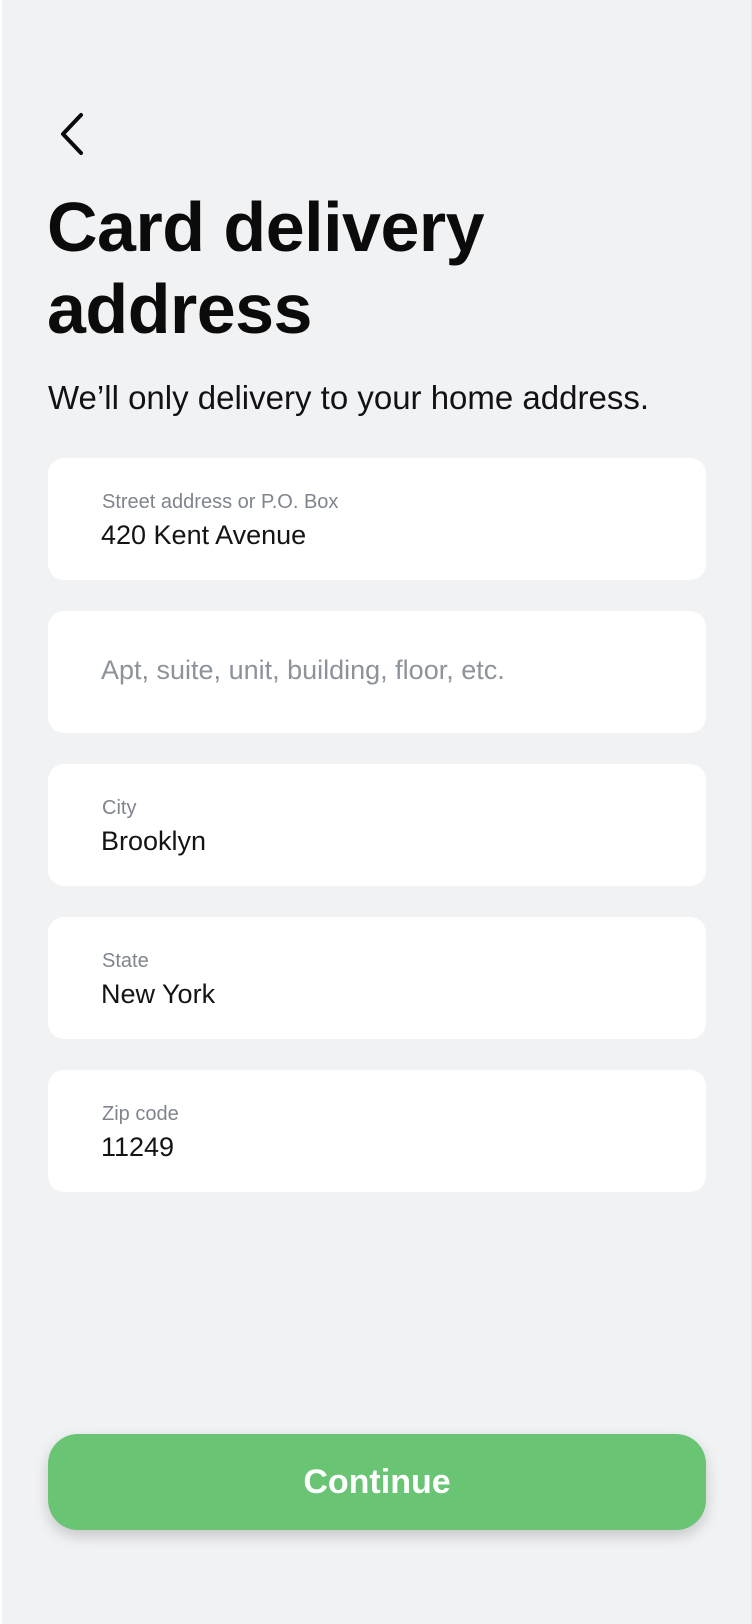  I want to click on street-address-label: Street address or P.O. Box, so click(220, 502).